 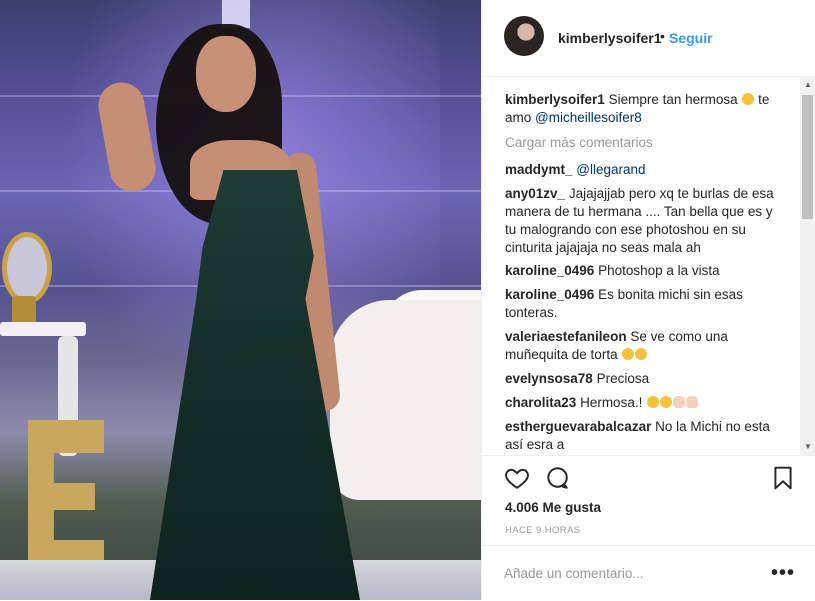 I want to click on follow-button: Seguir, so click(x=691, y=38).